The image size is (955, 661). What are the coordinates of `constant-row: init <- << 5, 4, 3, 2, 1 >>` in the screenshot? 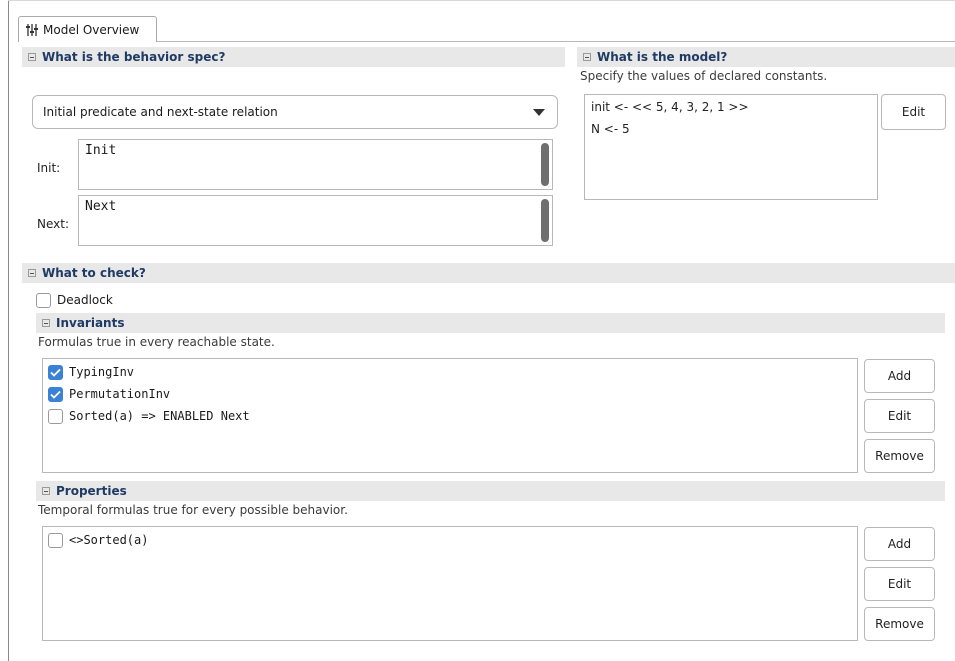 It's located at (734, 111).